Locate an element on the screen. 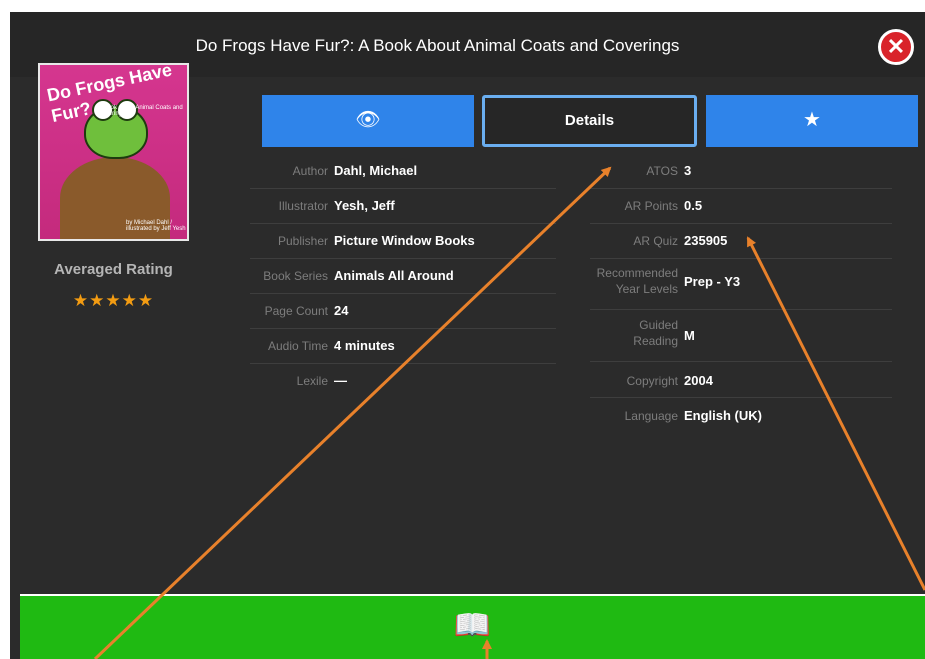 The image size is (925, 659). tab-favourite: ★ is located at coordinates (812, 121).